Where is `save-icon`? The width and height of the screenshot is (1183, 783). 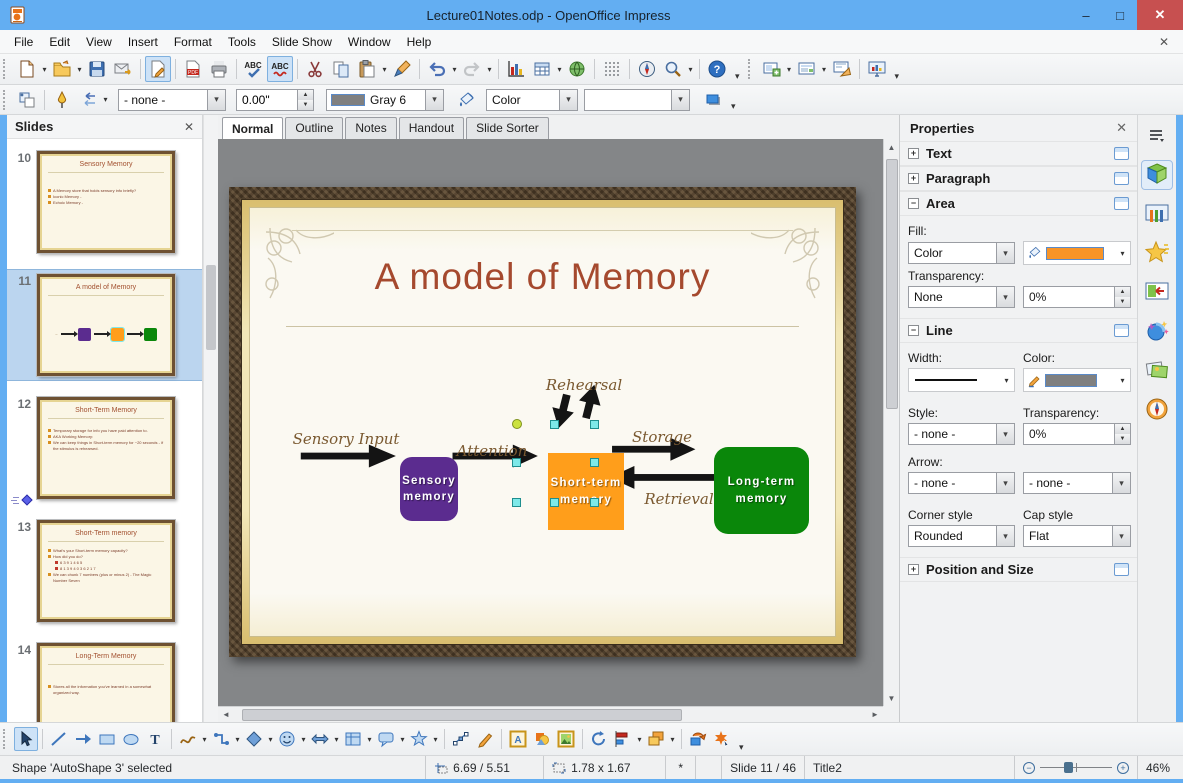
save-icon is located at coordinates (97, 69).